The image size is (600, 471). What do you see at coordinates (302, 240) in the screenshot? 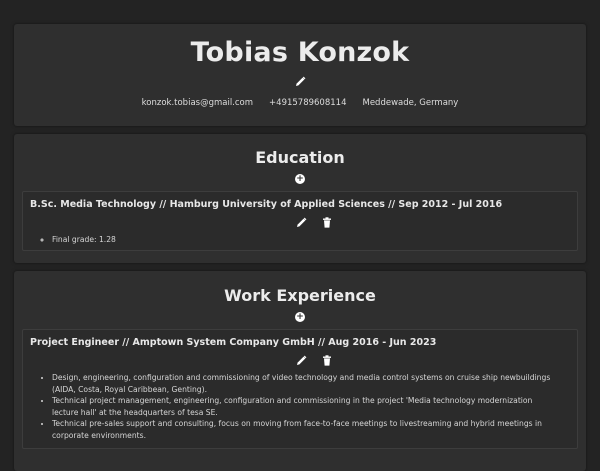
I see `list-item: Final grade: 1.28` at bounding box center [302, 240].